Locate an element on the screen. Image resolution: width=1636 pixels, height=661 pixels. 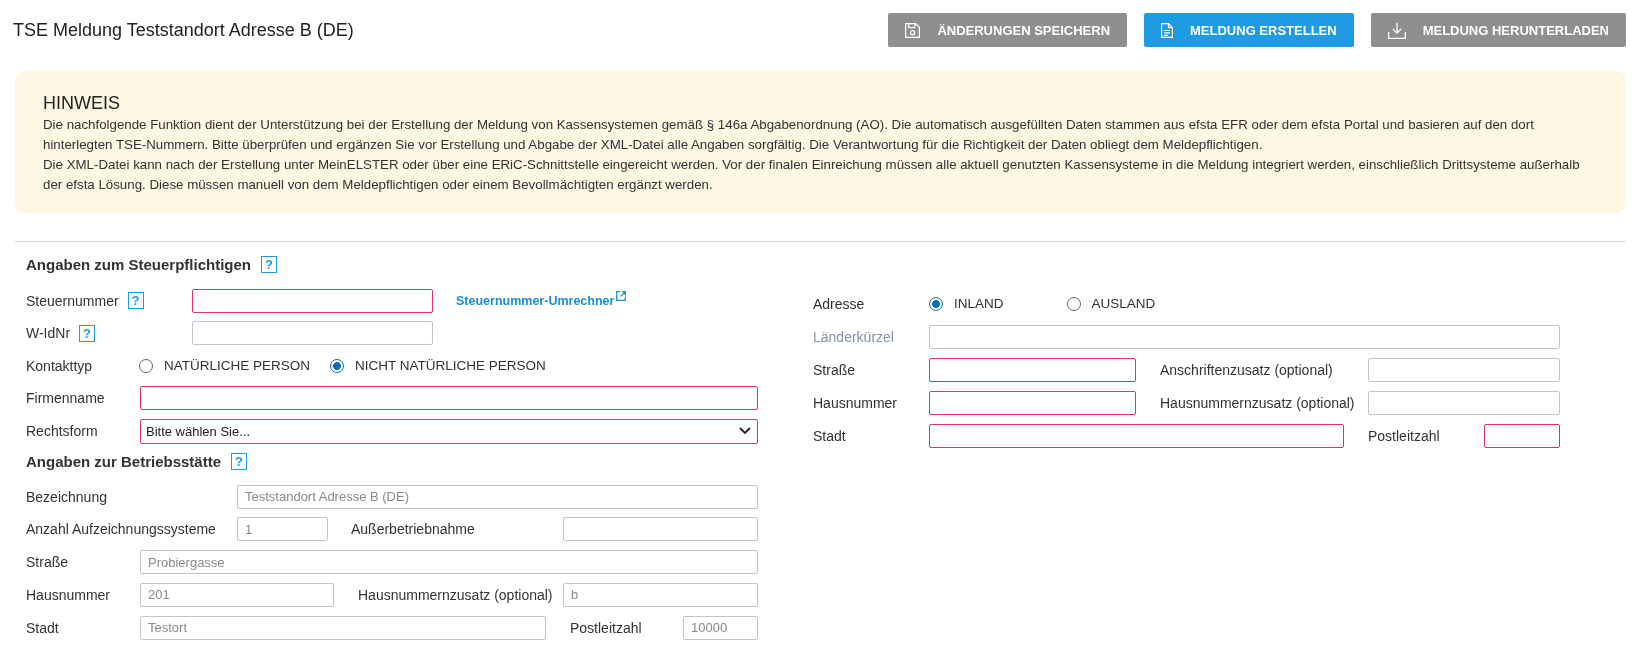
input-field: 10000 is located at coordinates (720, 627).